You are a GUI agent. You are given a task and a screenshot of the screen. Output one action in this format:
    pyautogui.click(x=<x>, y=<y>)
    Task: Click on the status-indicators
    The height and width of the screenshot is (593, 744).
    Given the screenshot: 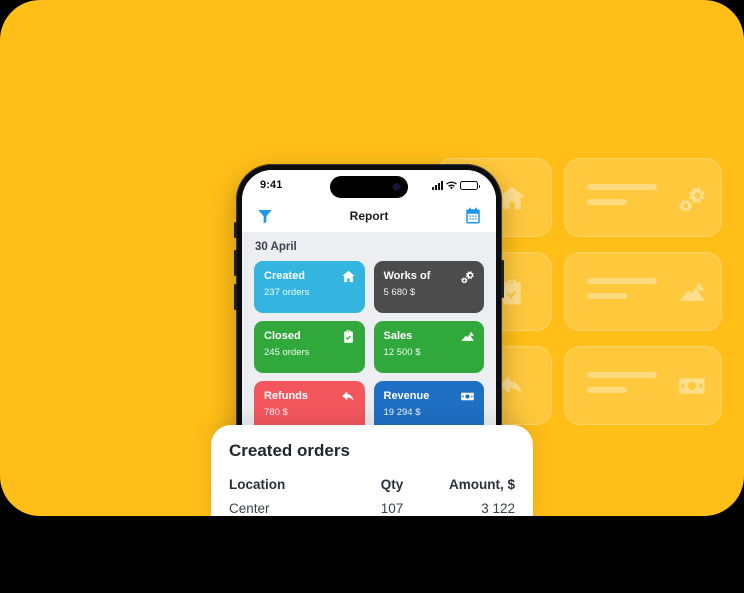 What is the action you would take?
    pyautogui.click(x=456, y=185)
    